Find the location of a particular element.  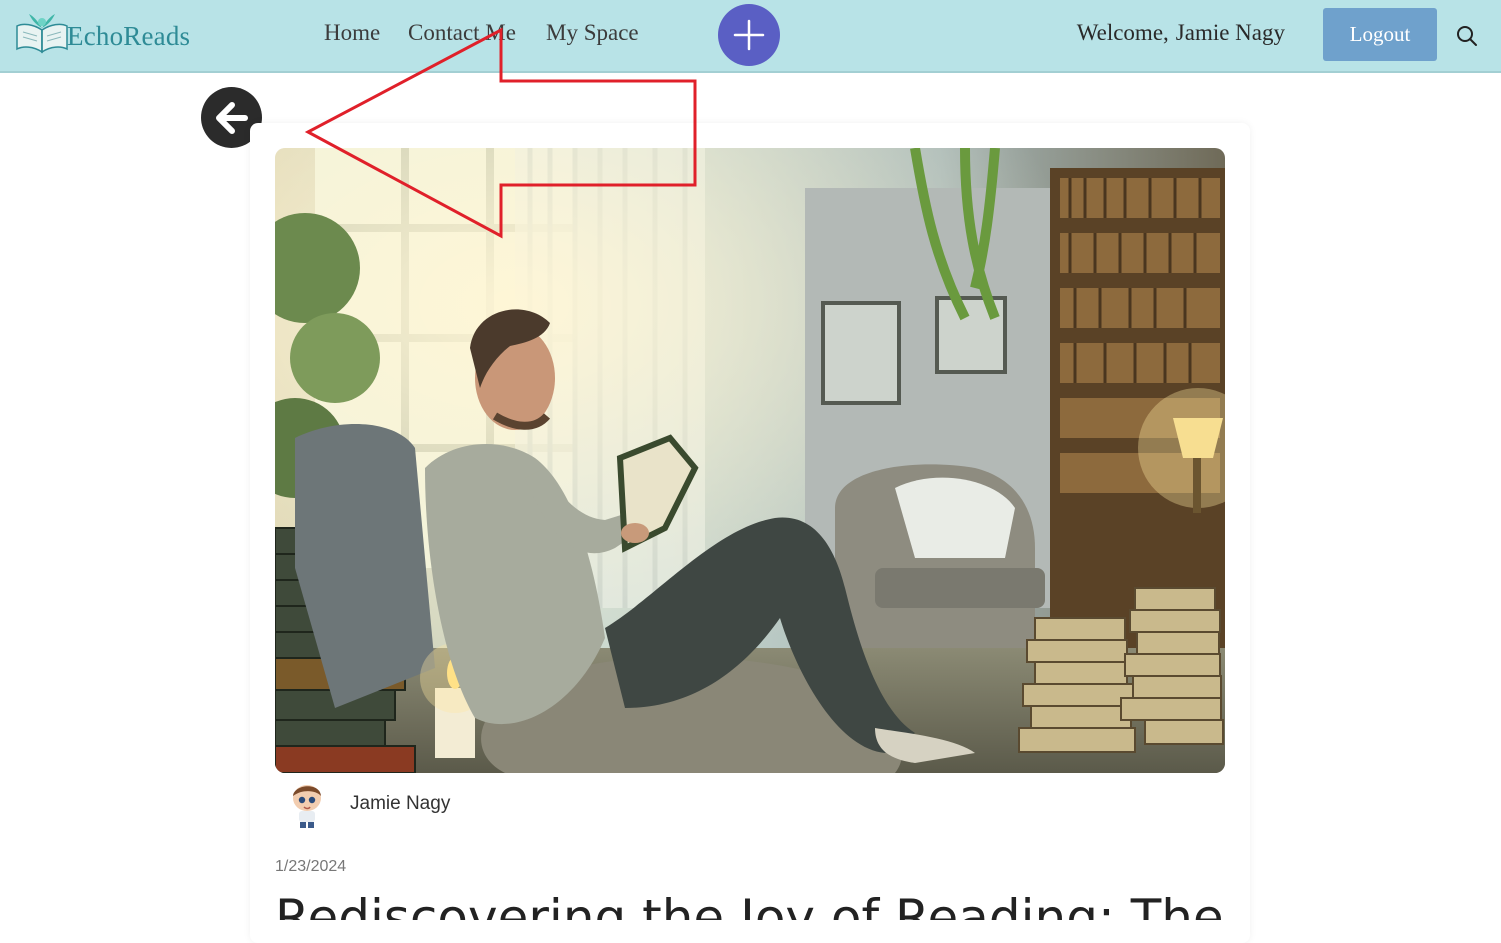

welcome-prefix: Welcome, is located at coordinates (1122, 32).